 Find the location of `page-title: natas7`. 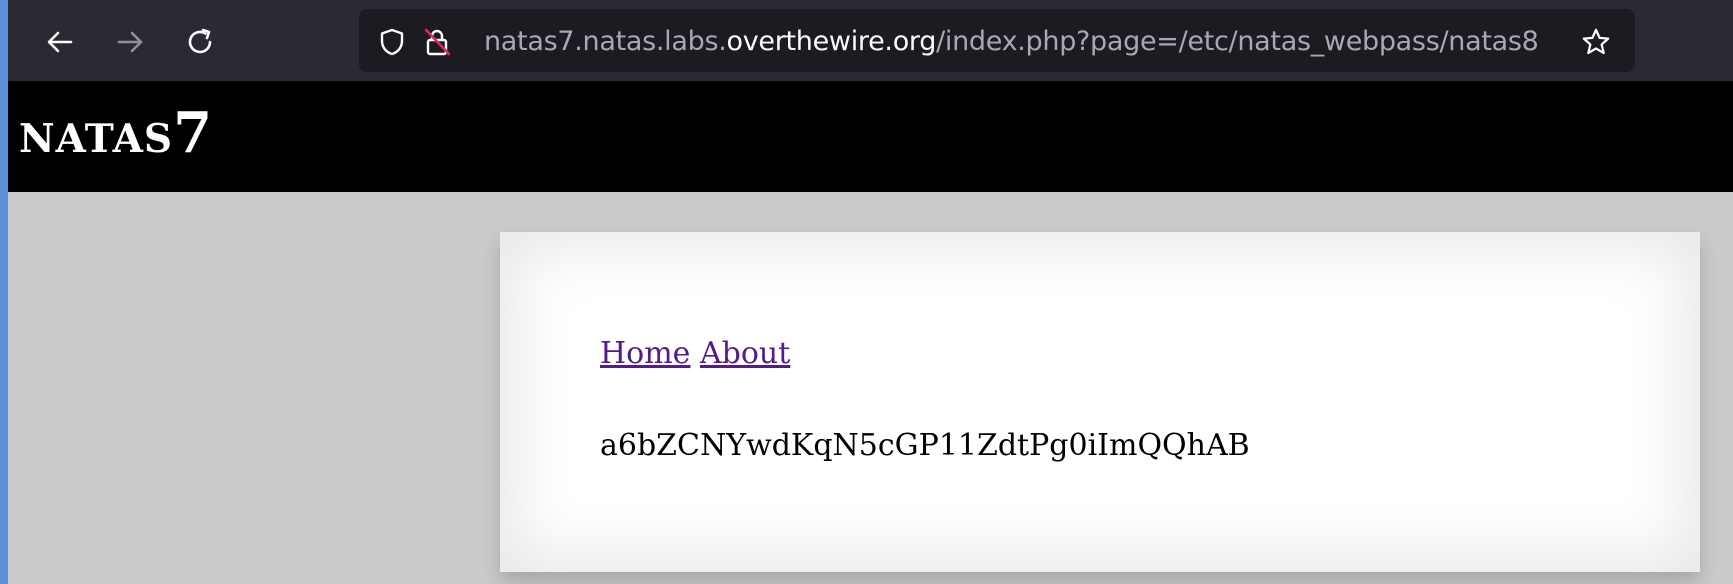

page-title: natas7 is located at coordinates (116, 133).